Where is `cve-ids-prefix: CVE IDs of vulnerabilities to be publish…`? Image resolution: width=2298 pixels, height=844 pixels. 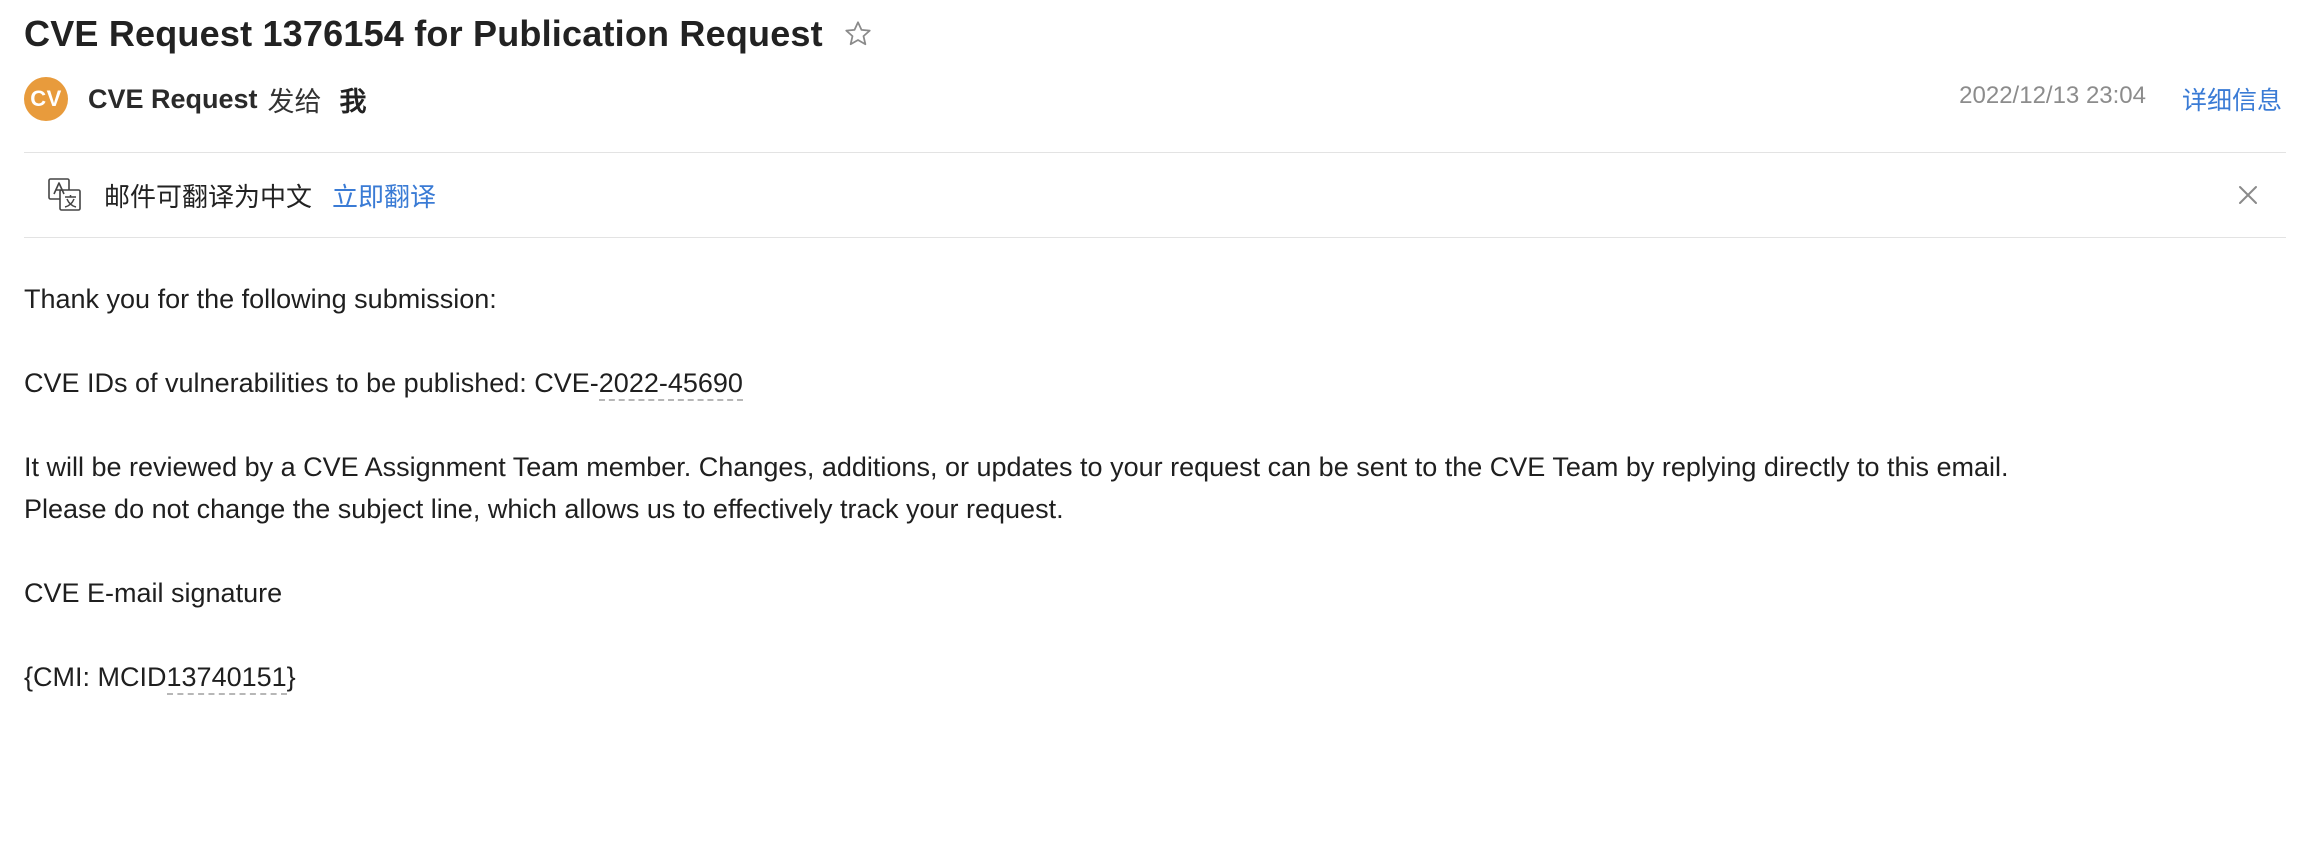 cve-ids-prefix: CVE IDs of vulnerabilities to be publish… is located at coordinates (311, 383).